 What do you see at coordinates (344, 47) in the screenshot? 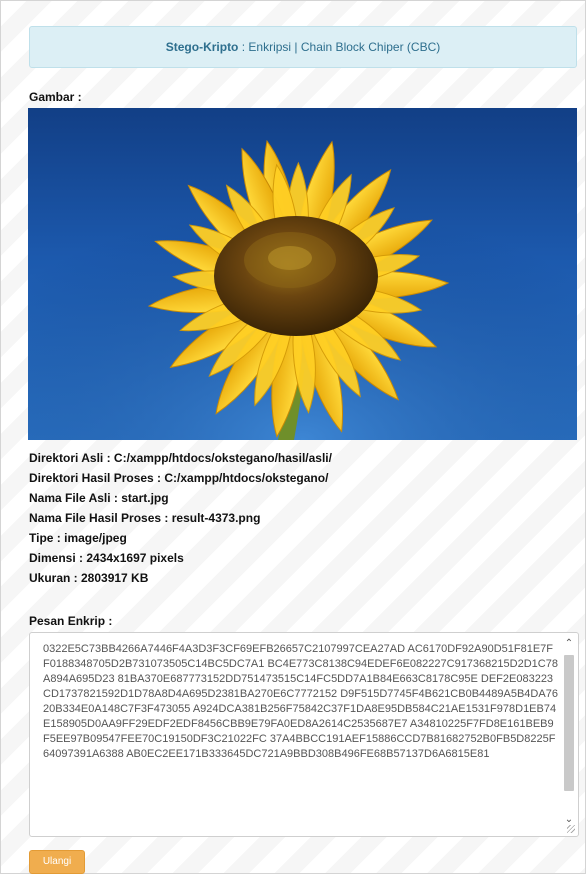
I see `header-mode: Enkripsi | Chain Block Chiper (CBC)` at bounding box center [344, 47].